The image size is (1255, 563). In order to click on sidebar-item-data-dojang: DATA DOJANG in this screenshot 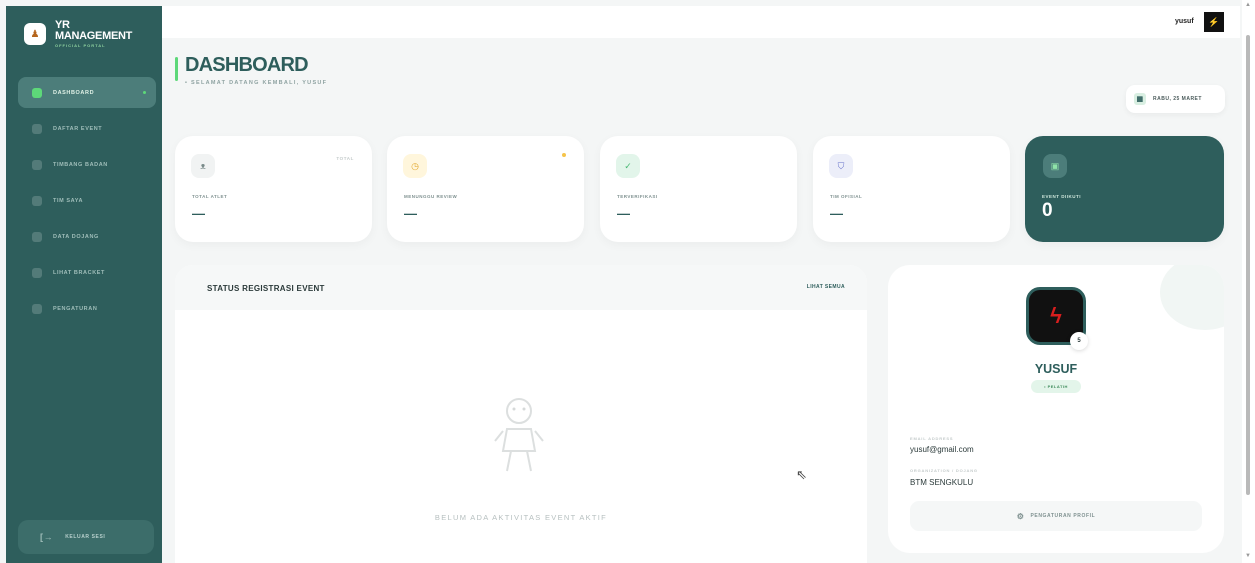, I will do `click(87, 236)`.